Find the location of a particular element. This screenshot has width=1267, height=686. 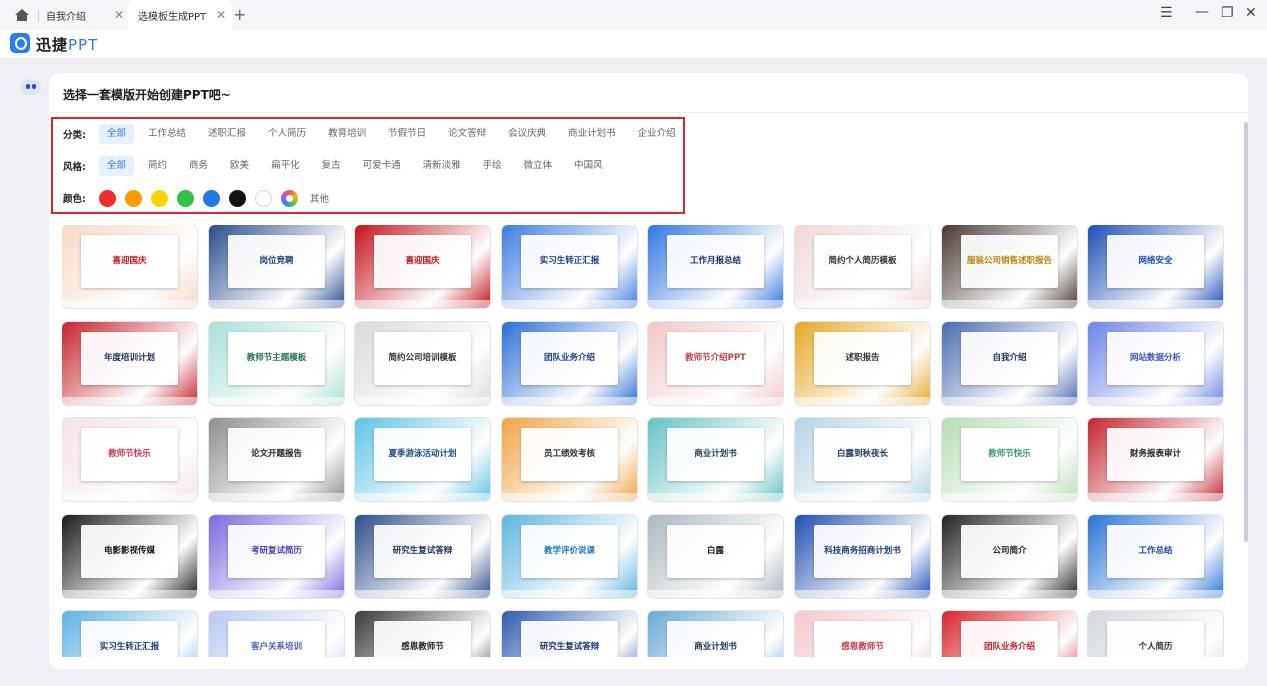

home-icon is located at coordinates (22, 15).